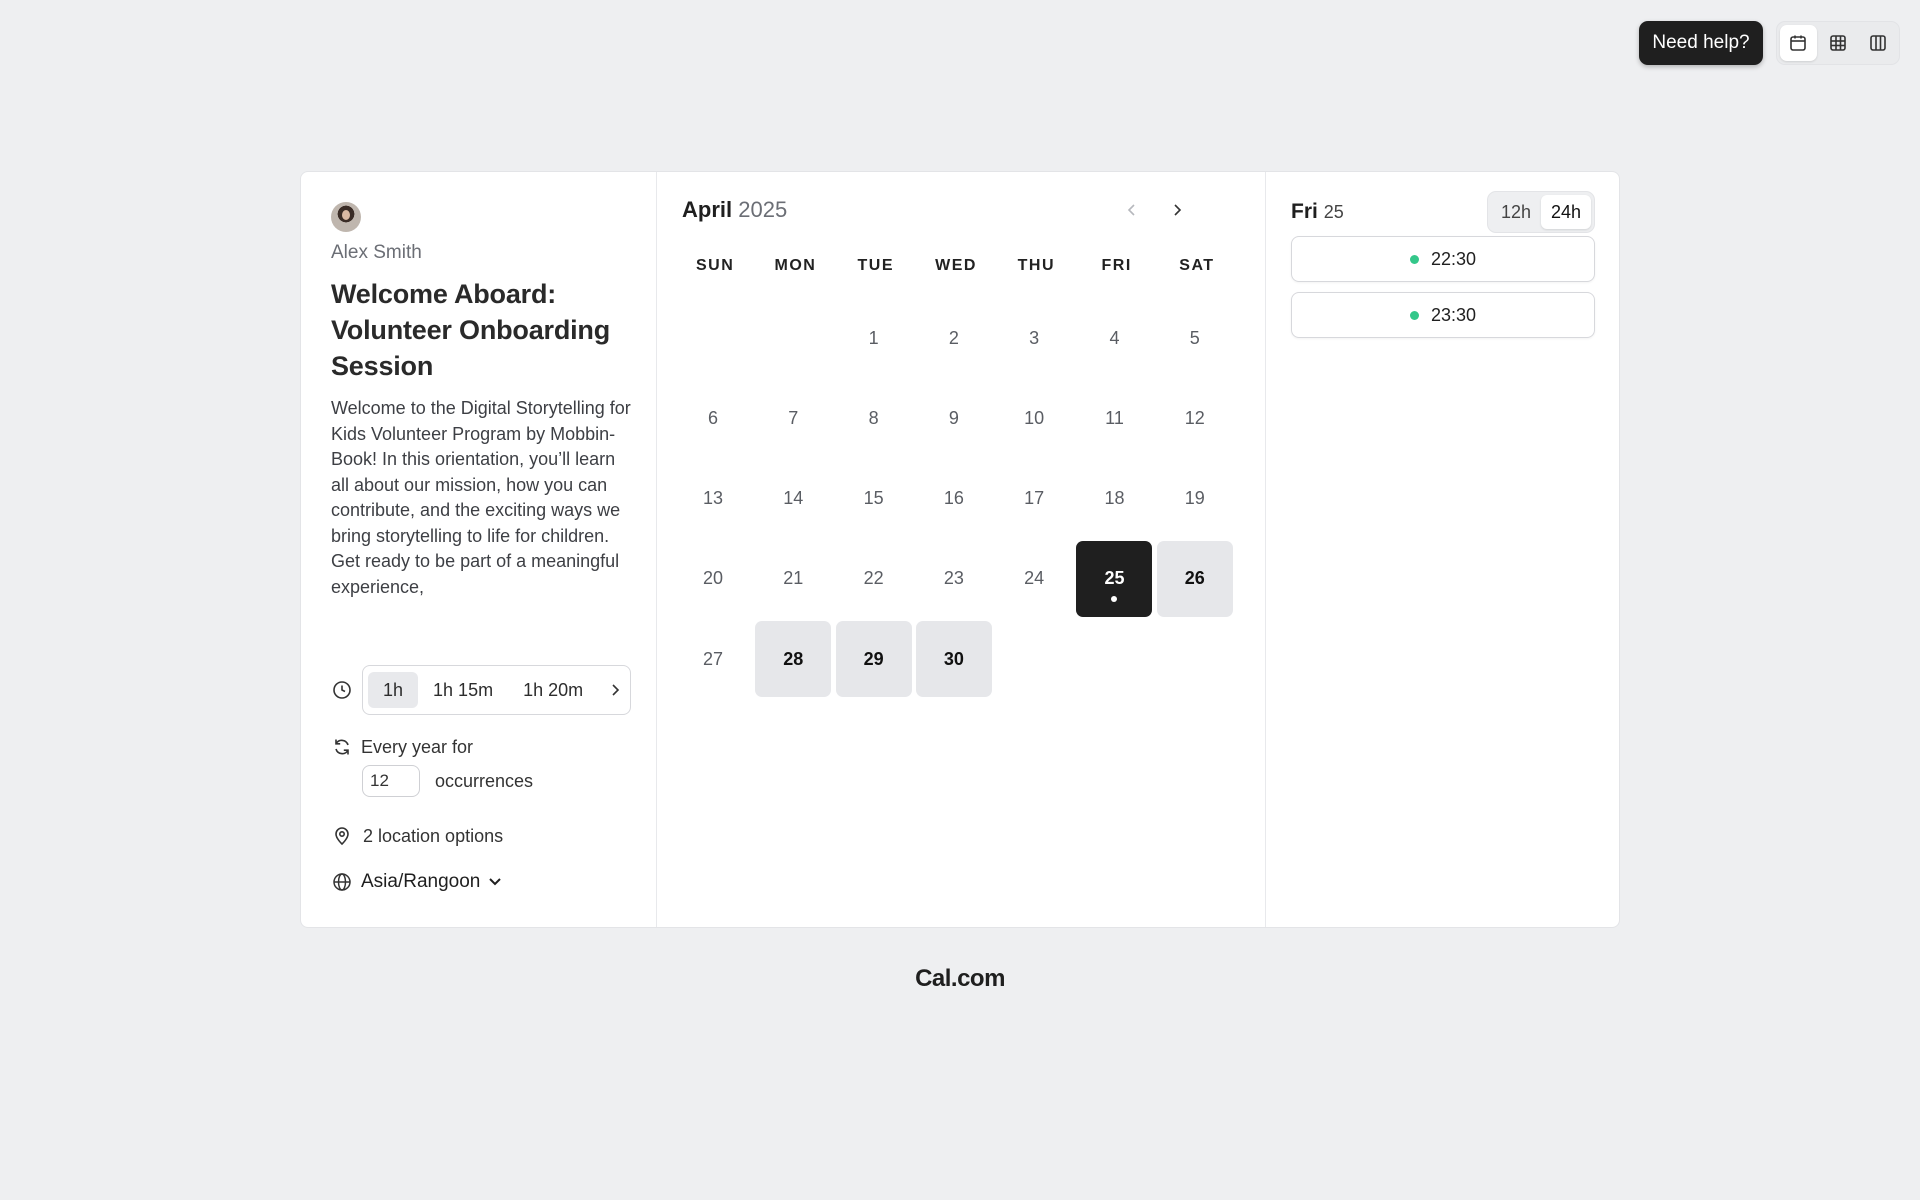  I want to click on month-view-button, so click(1798, 43).